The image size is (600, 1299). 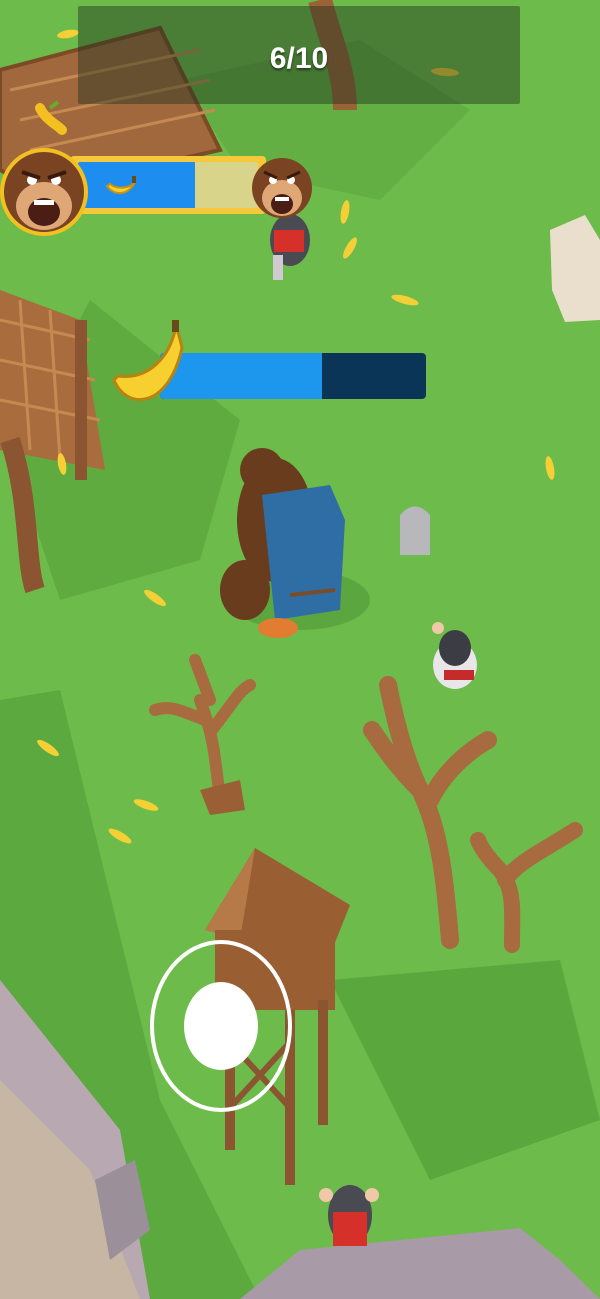 What do you see at coordinates (293, 376) in the screenshot?
I see `banana-progress-bar` at bounding box center [293, 376].